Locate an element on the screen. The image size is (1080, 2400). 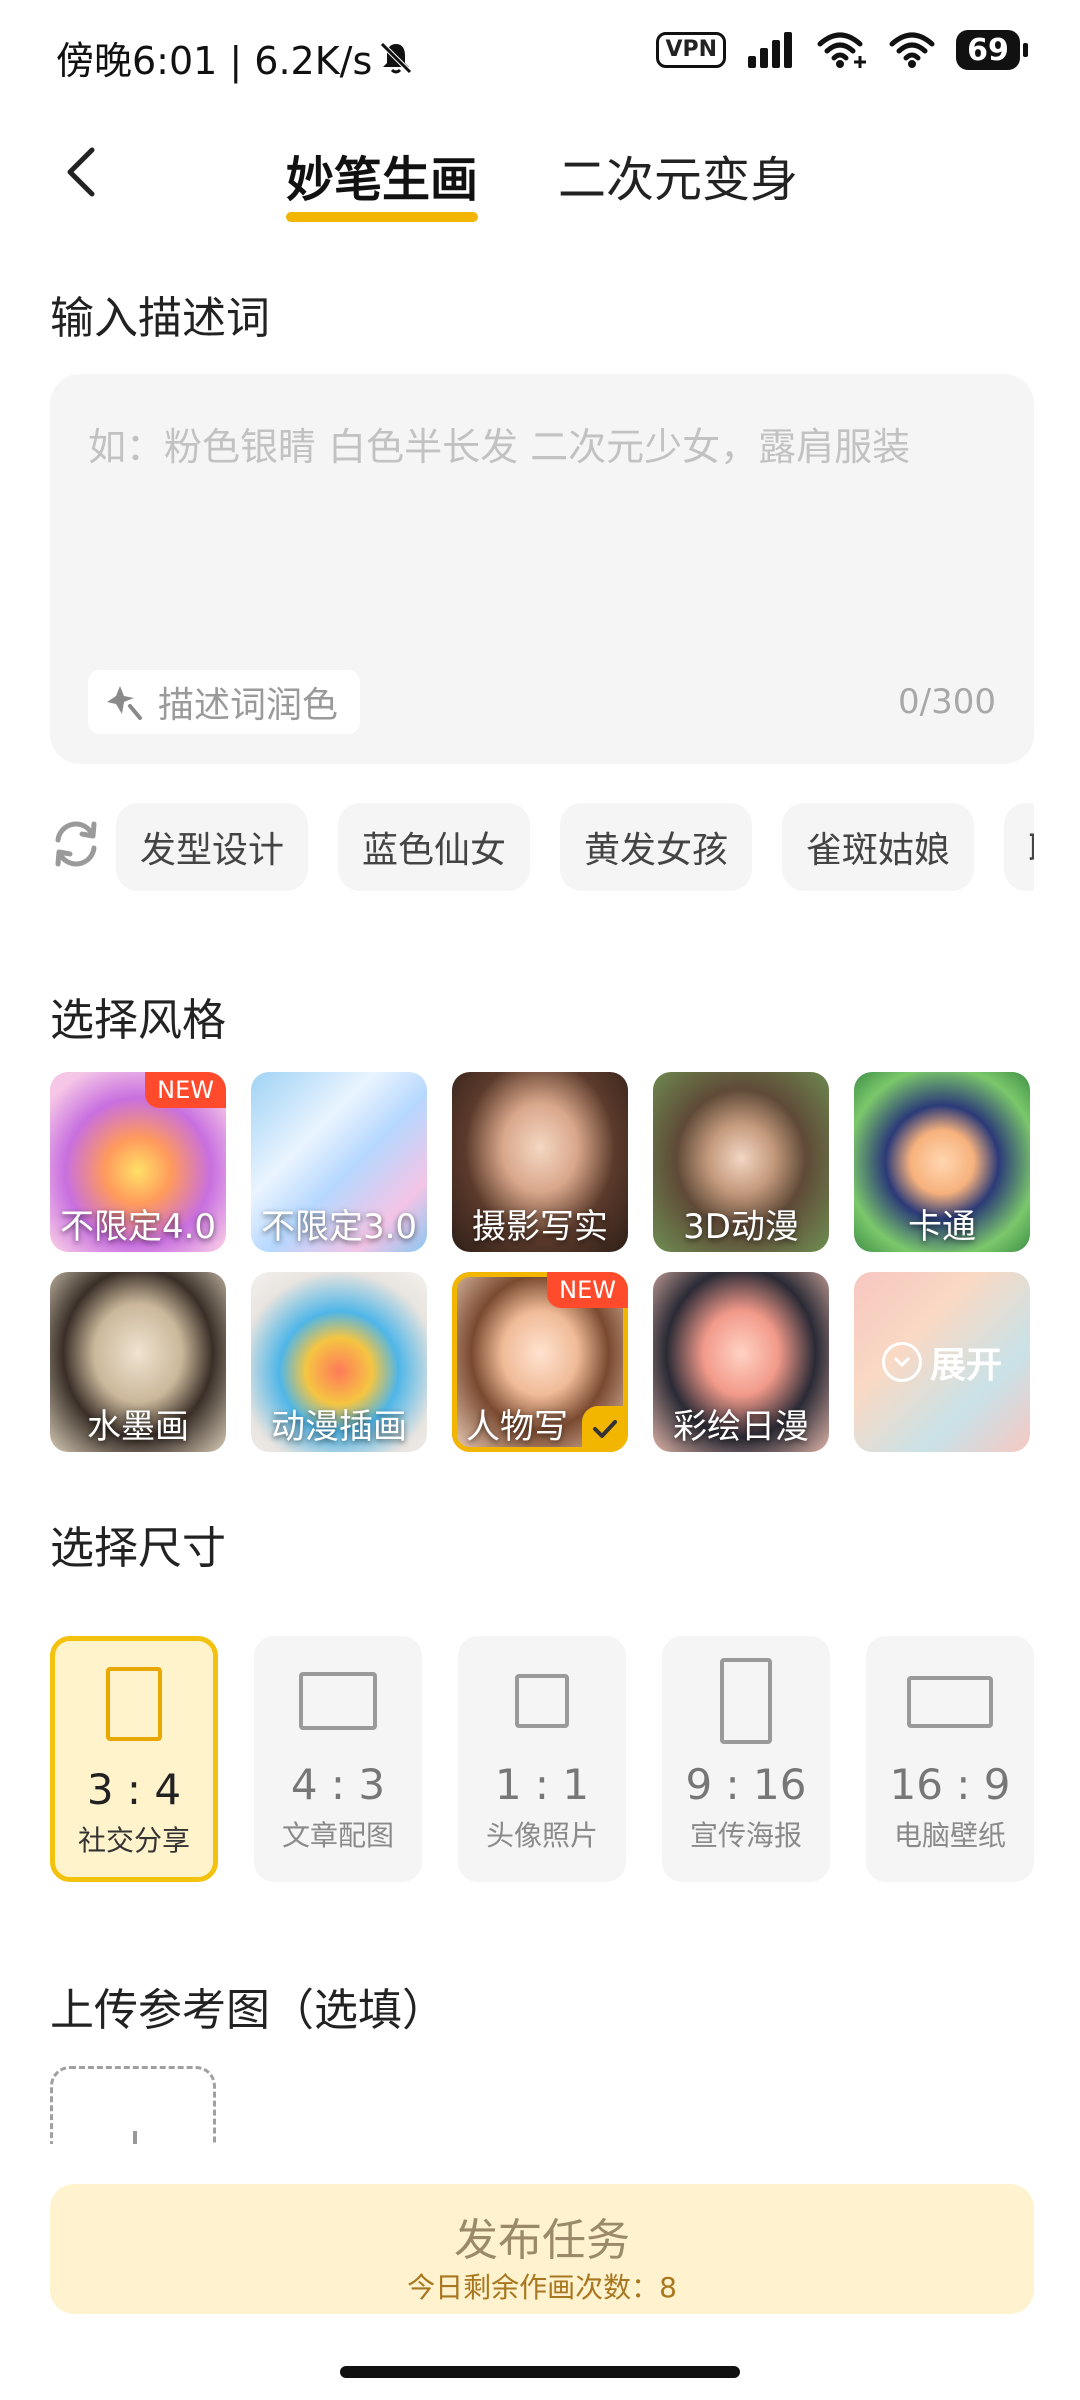
battery-indicator: 69 is located at coordinates (992, 50).